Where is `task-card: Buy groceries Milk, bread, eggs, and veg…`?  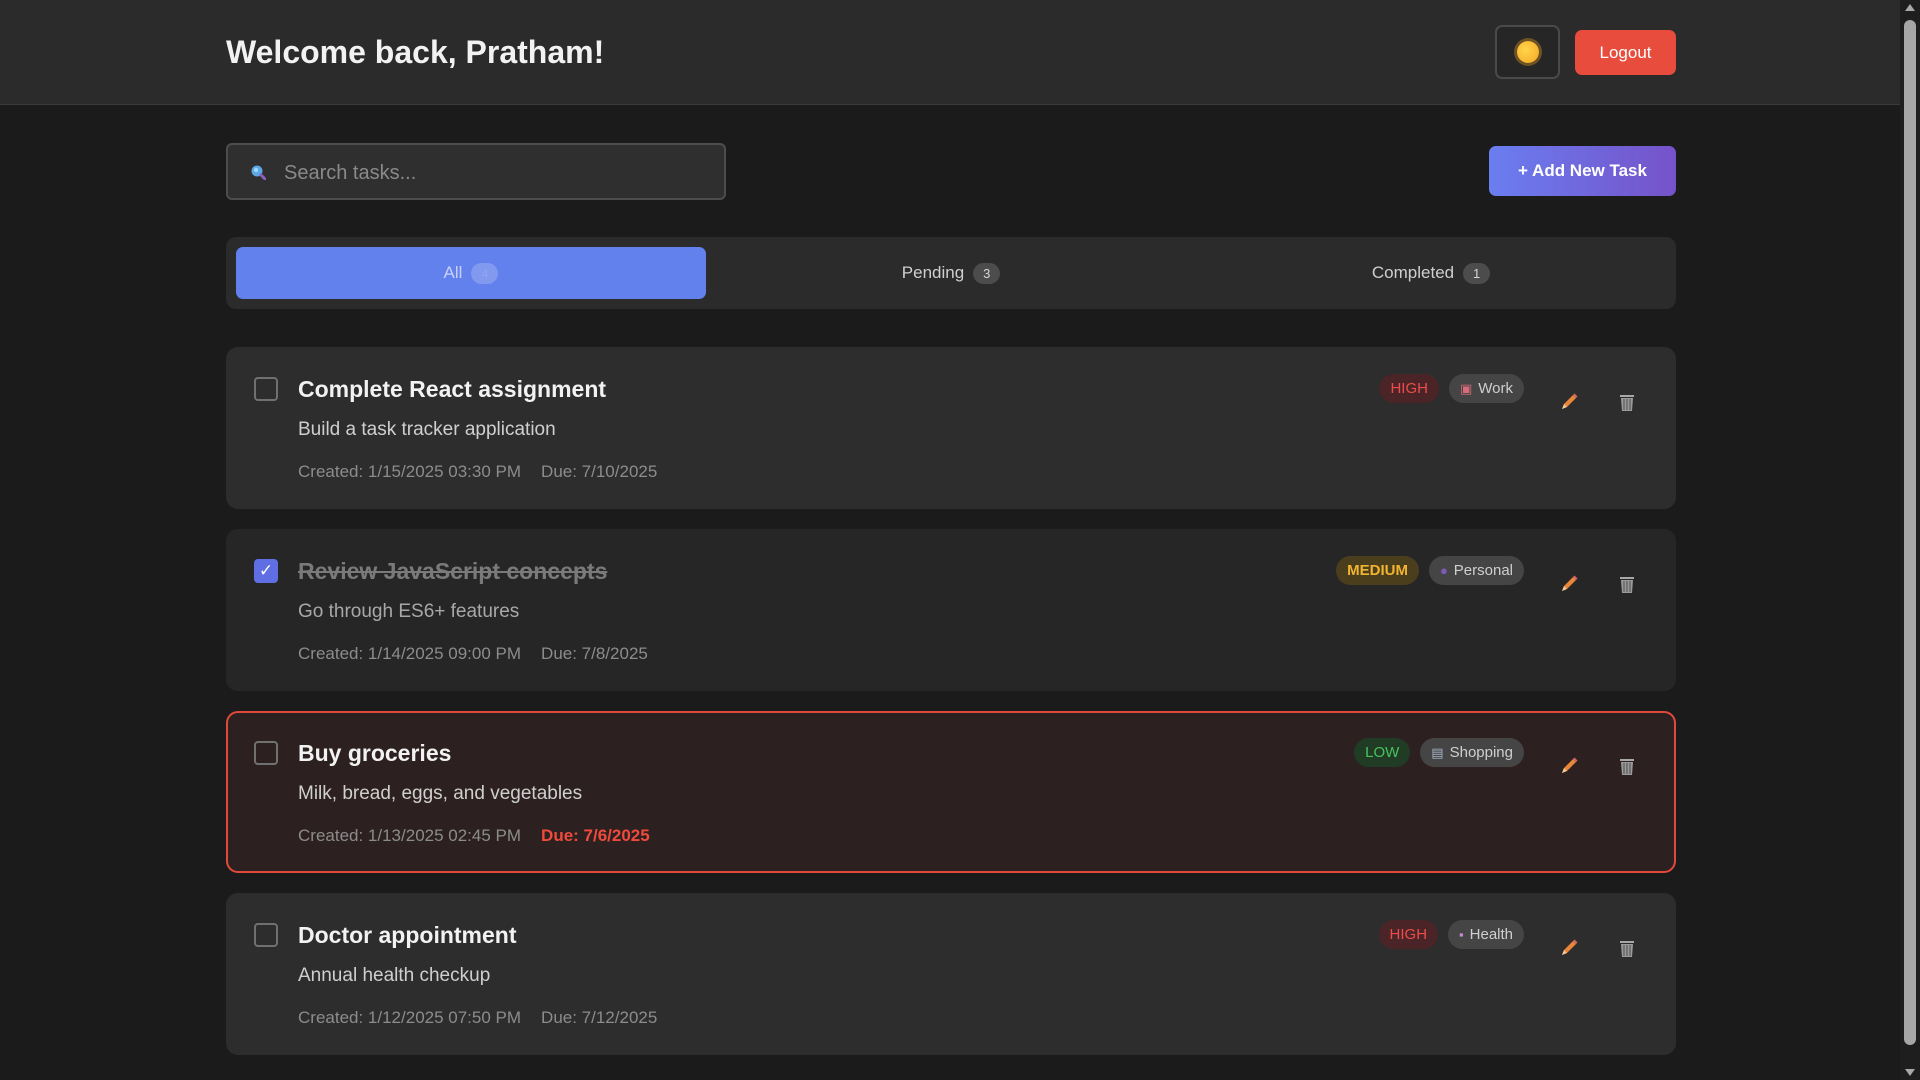 task-card: Buy groceries Milk, bread, eggs, and veg… is located at coordinates (951, 792).